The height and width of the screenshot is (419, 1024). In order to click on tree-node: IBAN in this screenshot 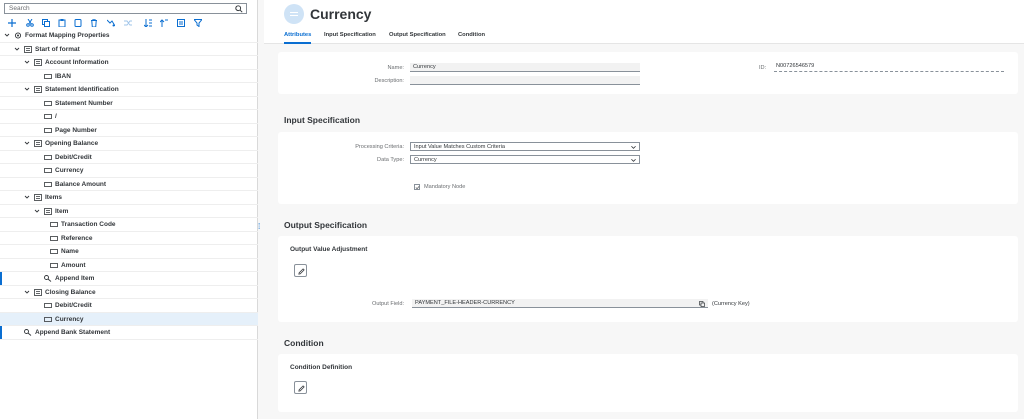, I will do `click(129, 76)`.